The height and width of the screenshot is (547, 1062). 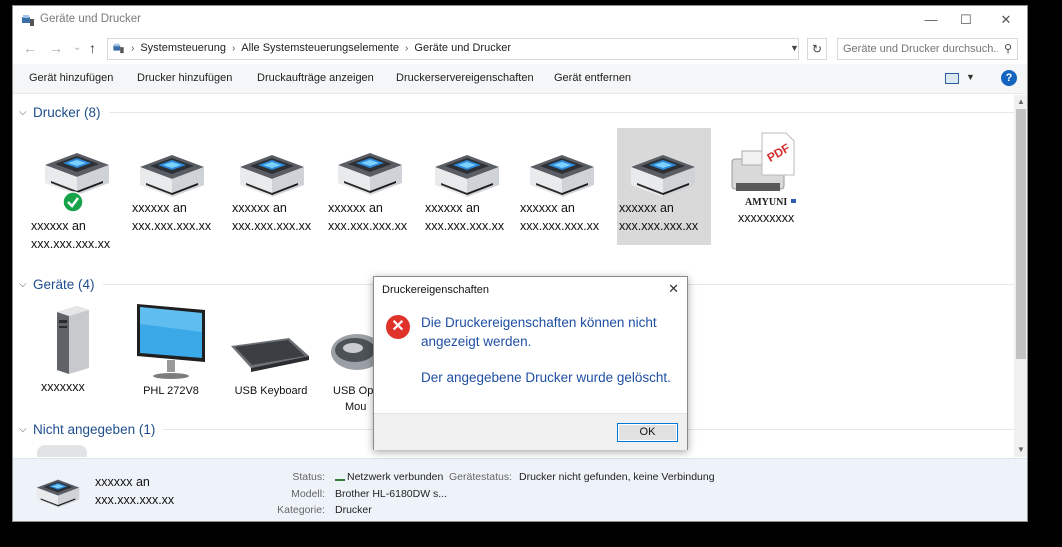 What do you see at coordinates (817, 49) in the screenshot?
I see `refresh-icon: ↻` at bounding box center [817, 49].